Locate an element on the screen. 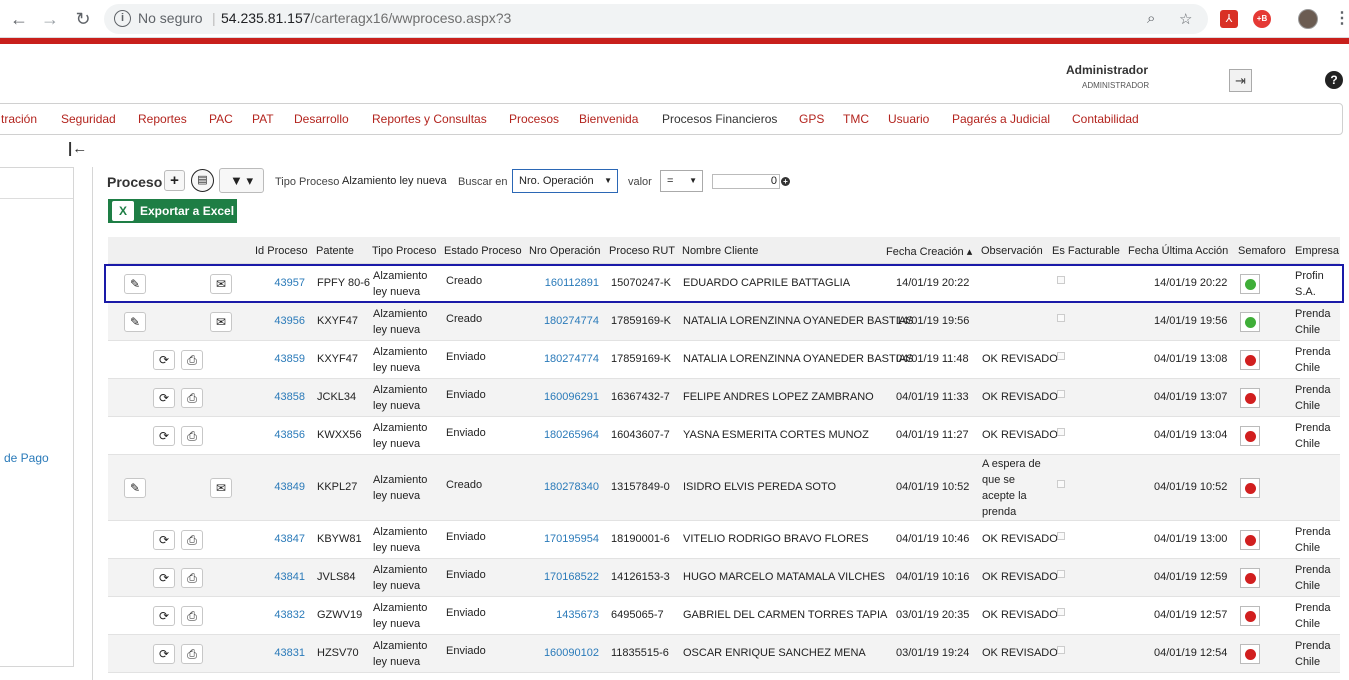 The height and width of the screenshot is (680, 1349). menu-item-pagares: Pagarés a Judicial is located at coordinates (1001, 119).